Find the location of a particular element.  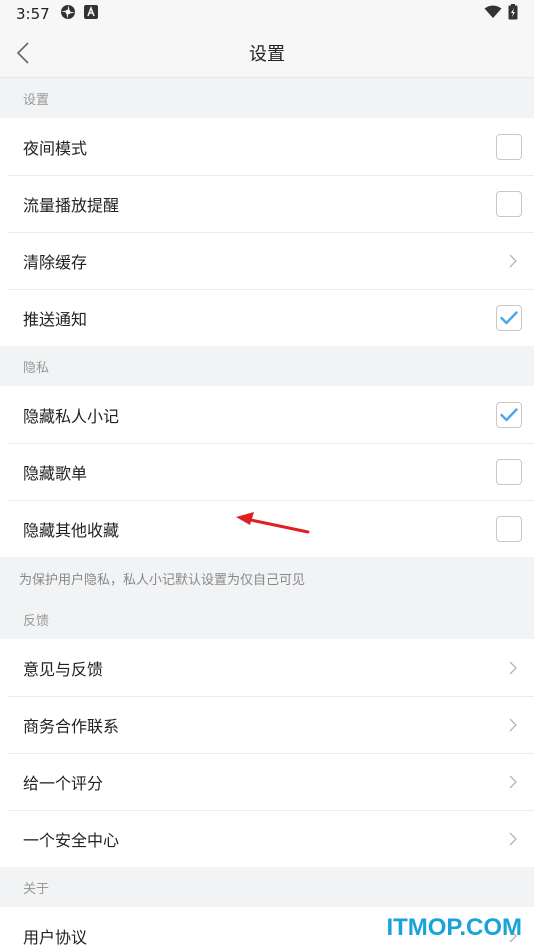

row-label: 隐藏歌单 is located at coordinates (55, 473).